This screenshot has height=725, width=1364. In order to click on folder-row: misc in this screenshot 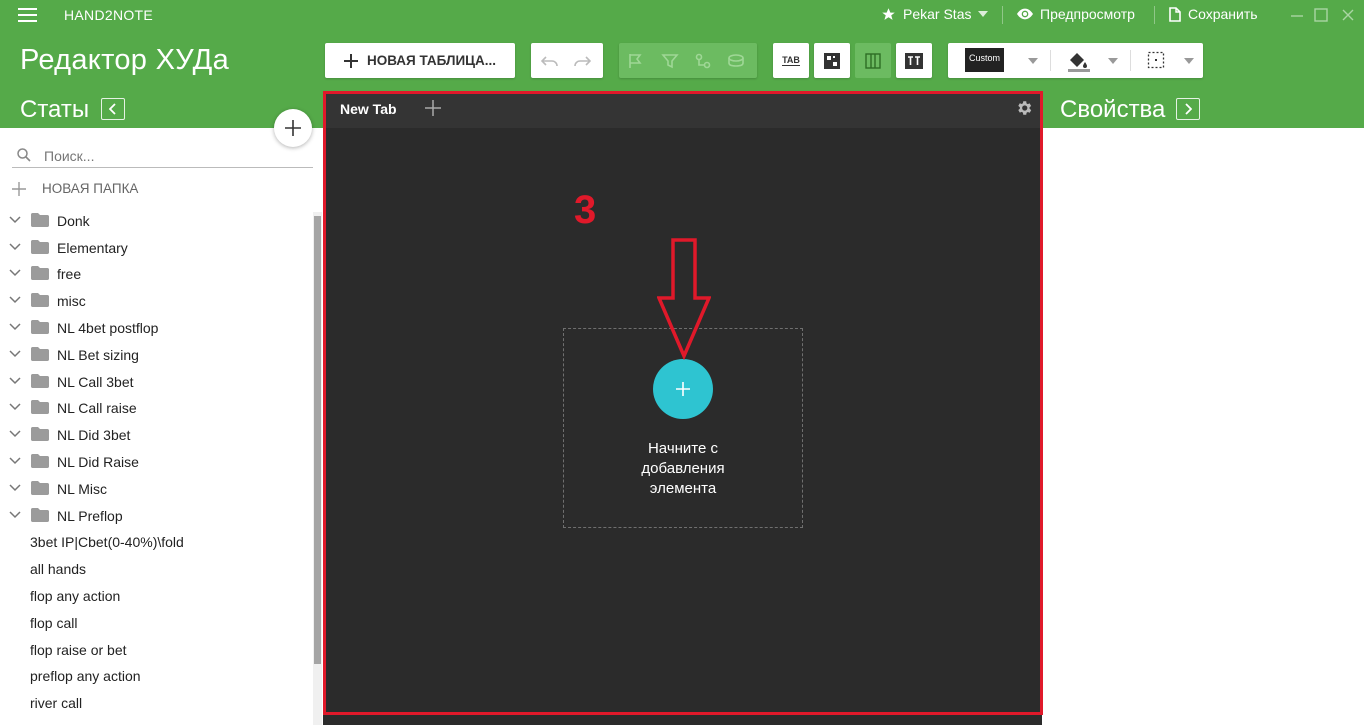, I will do `click(155, 300)`.